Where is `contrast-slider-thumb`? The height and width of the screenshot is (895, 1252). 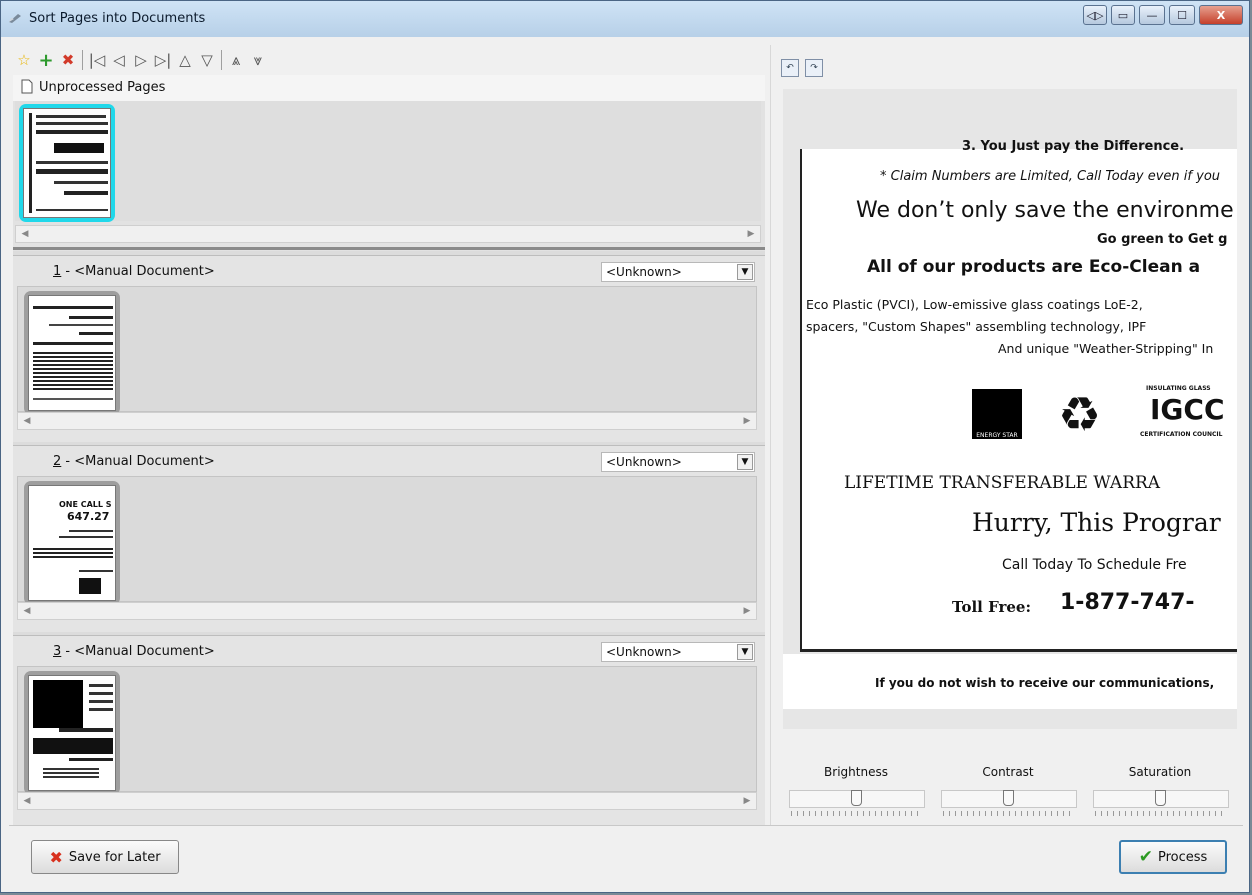
contrast-slider-thumb is located at coordinates (1008, 798).